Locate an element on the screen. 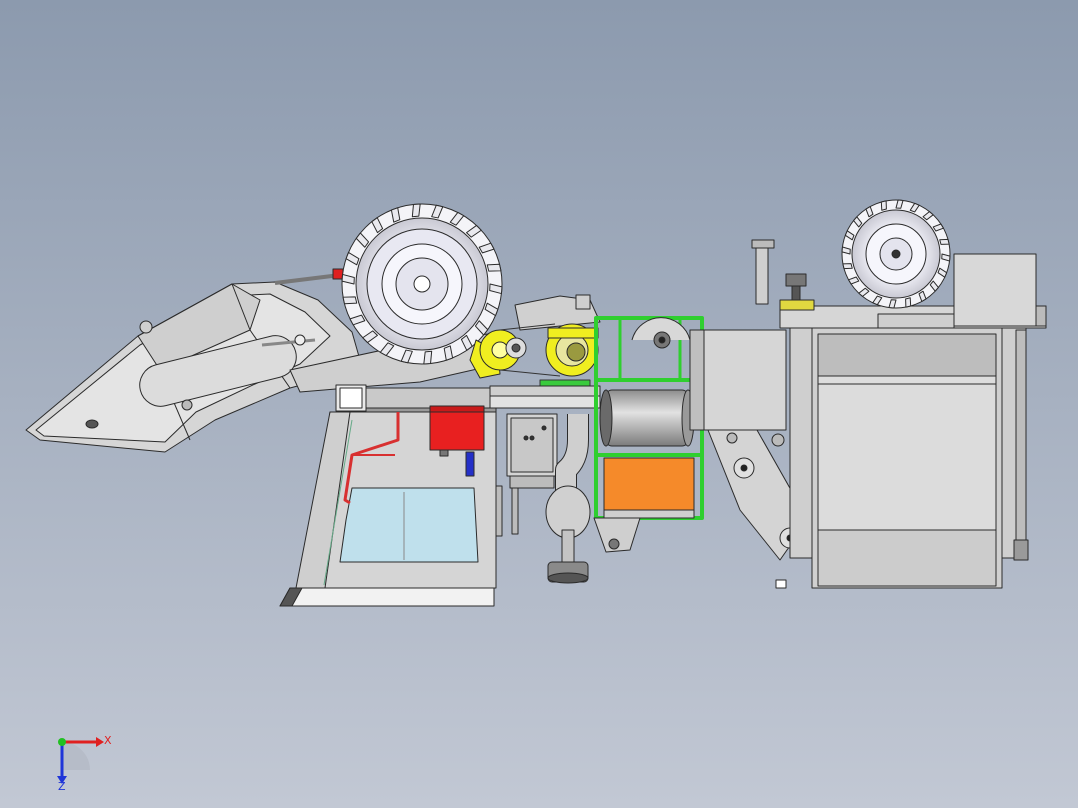  y-axis-marker is located at coordinates (62, 742).